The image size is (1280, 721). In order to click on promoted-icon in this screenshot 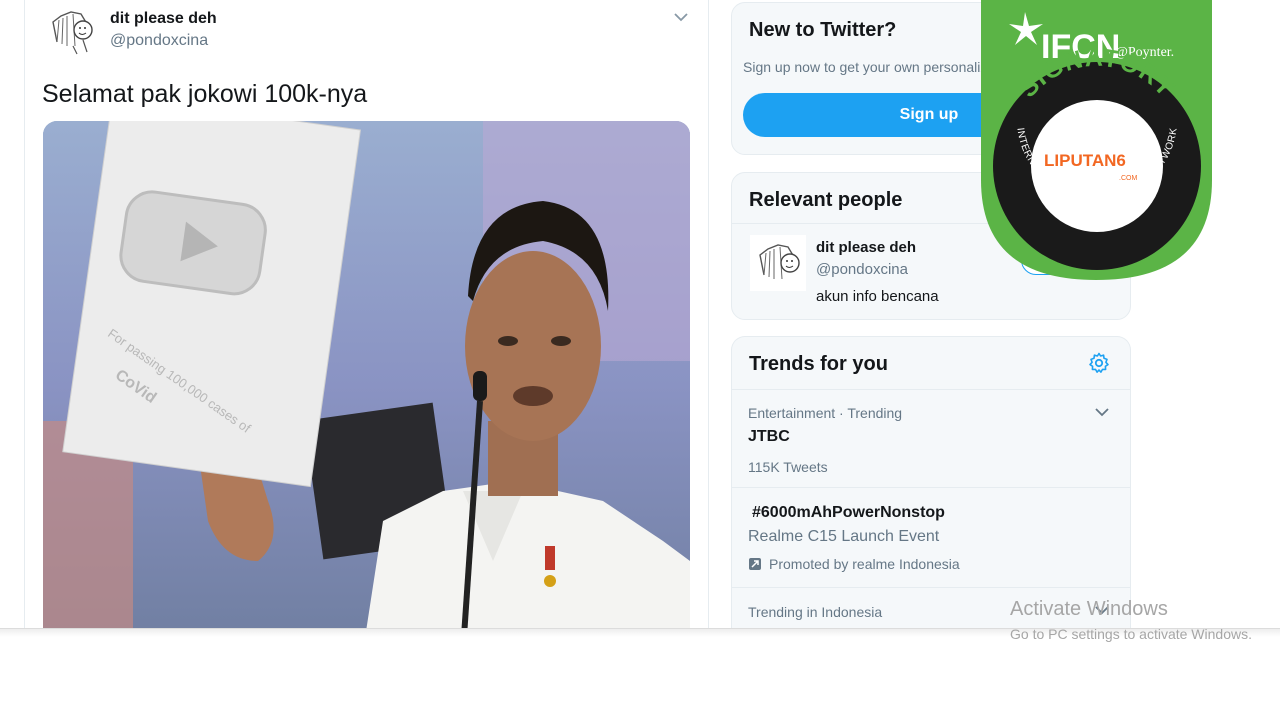, I will do `click(755, 564)`.